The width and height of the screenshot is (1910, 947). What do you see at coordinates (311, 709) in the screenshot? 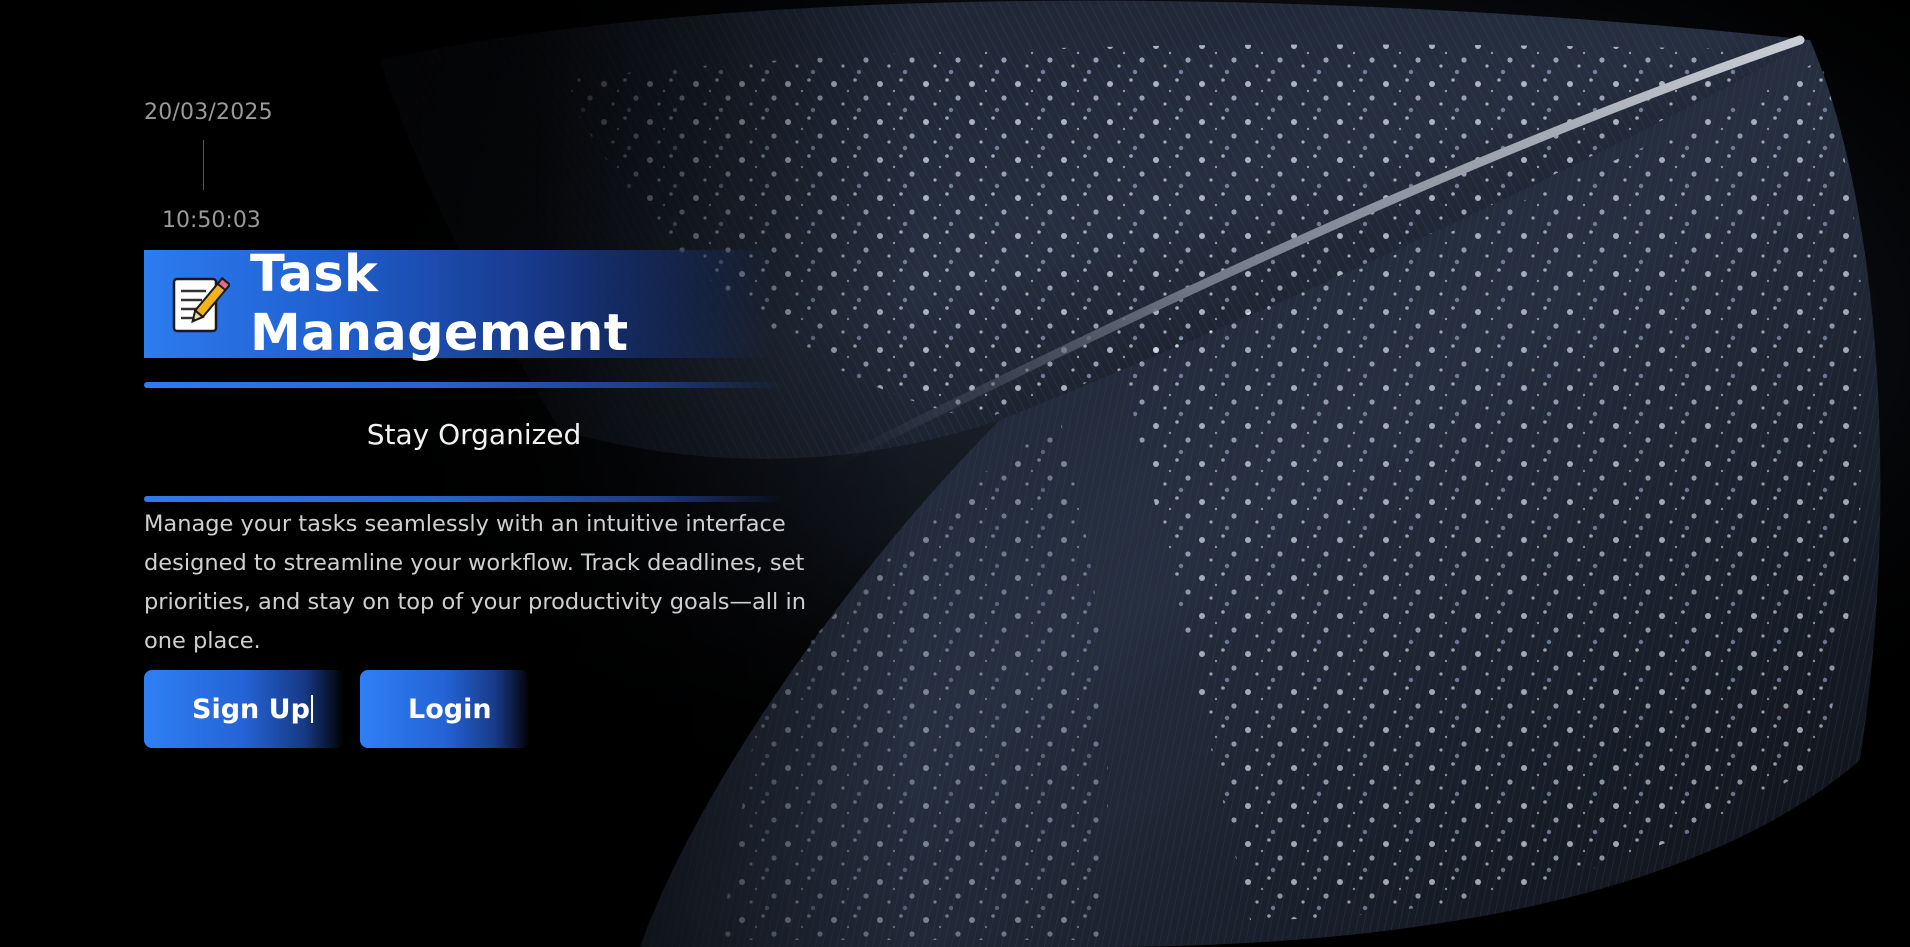
I see `text-caret` at bounding box center [311, 709].